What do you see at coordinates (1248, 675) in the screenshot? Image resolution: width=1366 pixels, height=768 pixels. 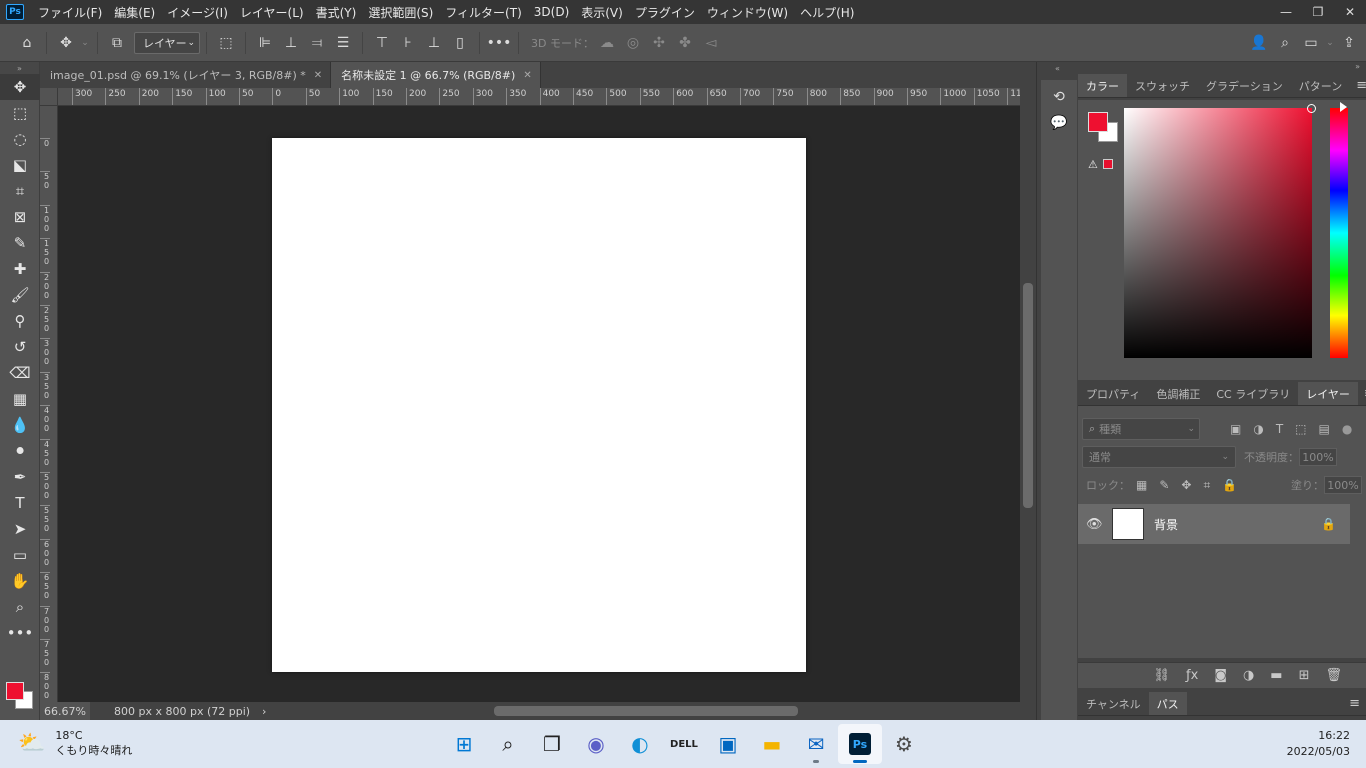 I see `adjustment-layer-icon: ◑` at bounding box center [1248, 675].